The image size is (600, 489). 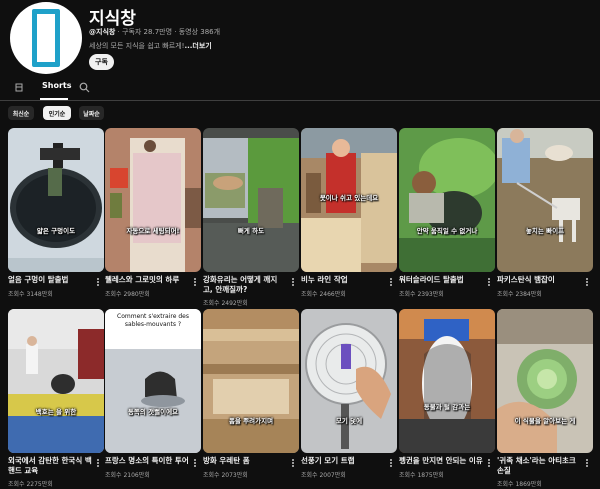 What do you see at coordinates (328, 460) in the screenshot?
I see `video-title-line1: 선풍기 모기 트랩` at bounding box center [328, 460].